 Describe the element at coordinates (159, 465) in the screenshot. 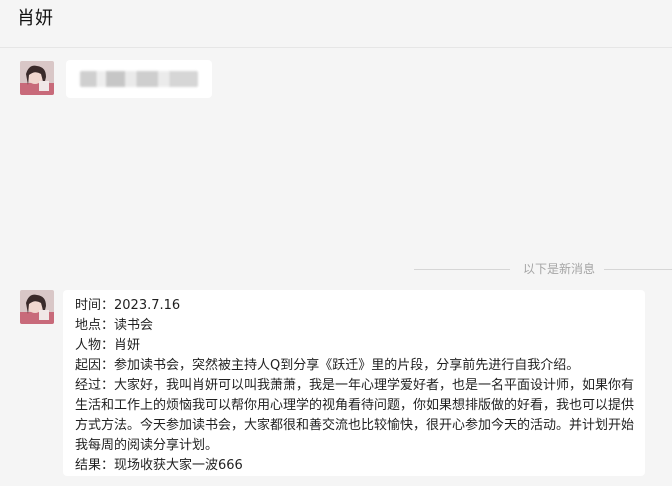

I see `message-line-result: 结果：现场收获大家一波666` at that location.